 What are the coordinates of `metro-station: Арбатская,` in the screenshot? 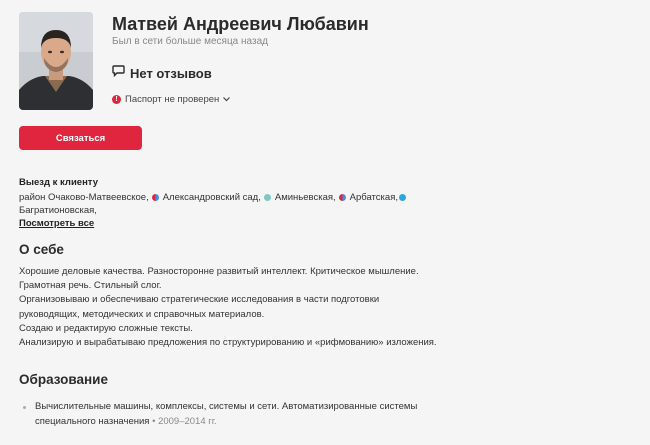 It's located at (373, 197).